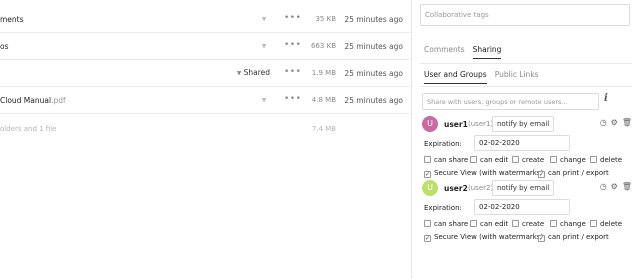  What do you see at coordinates (525, 15) in the screenshot?
I see `tags-input: Collaborative tags` at bounding box center [525, 15].